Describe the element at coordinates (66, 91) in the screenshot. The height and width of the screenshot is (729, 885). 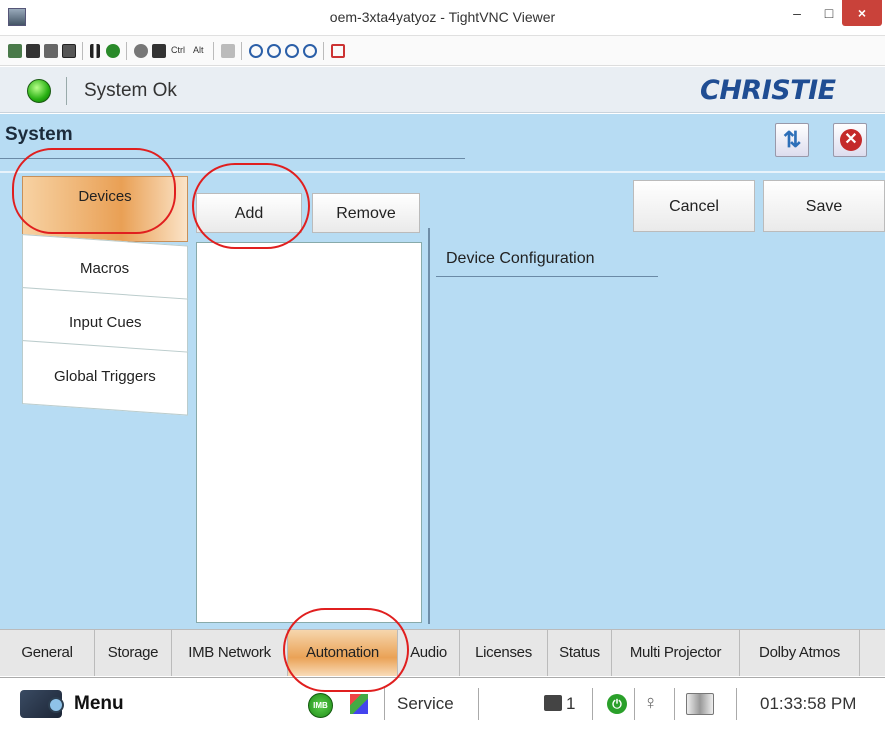
I see `header-divider` at that location.